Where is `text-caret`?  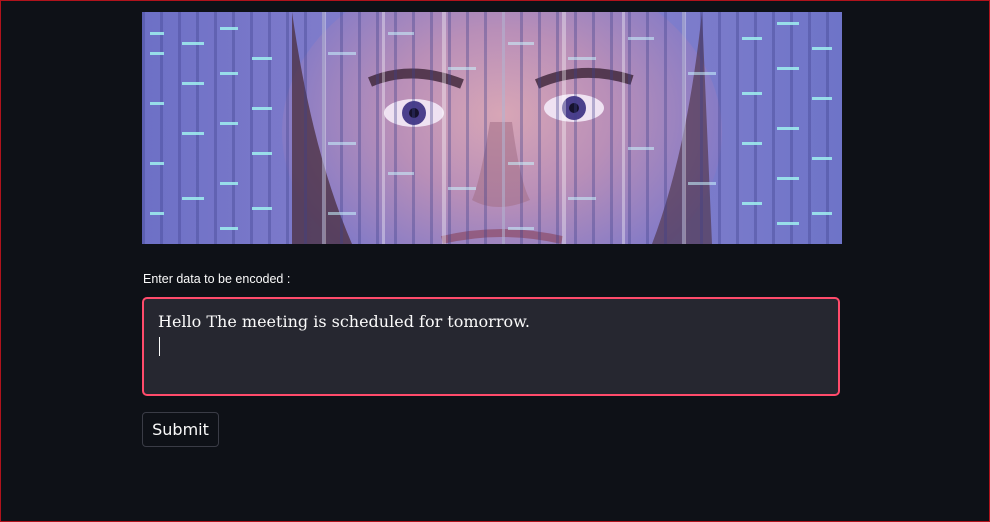 text-caret is located at coordinates (159, 346).